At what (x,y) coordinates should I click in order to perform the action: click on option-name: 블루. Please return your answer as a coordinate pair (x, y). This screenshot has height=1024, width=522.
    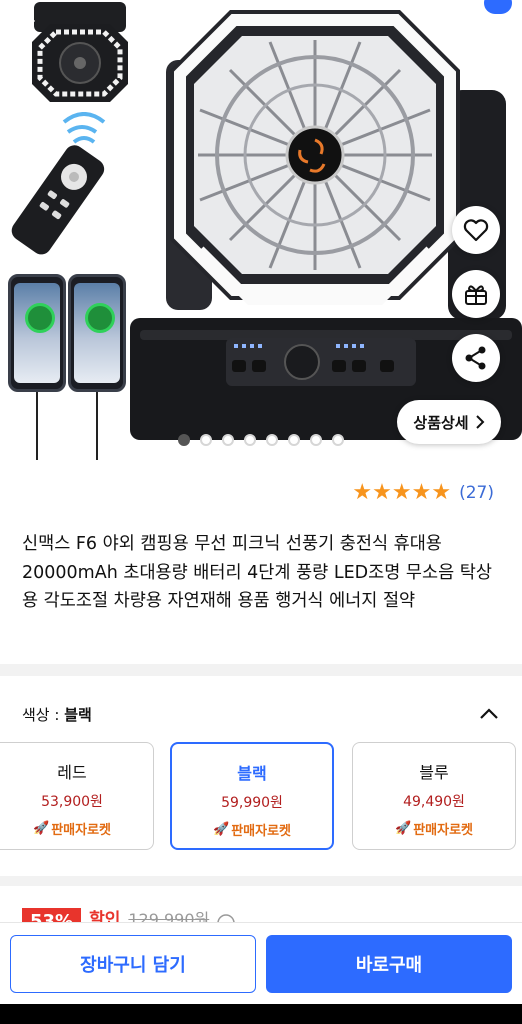
    Looking at the image, I should click on (434, 772).